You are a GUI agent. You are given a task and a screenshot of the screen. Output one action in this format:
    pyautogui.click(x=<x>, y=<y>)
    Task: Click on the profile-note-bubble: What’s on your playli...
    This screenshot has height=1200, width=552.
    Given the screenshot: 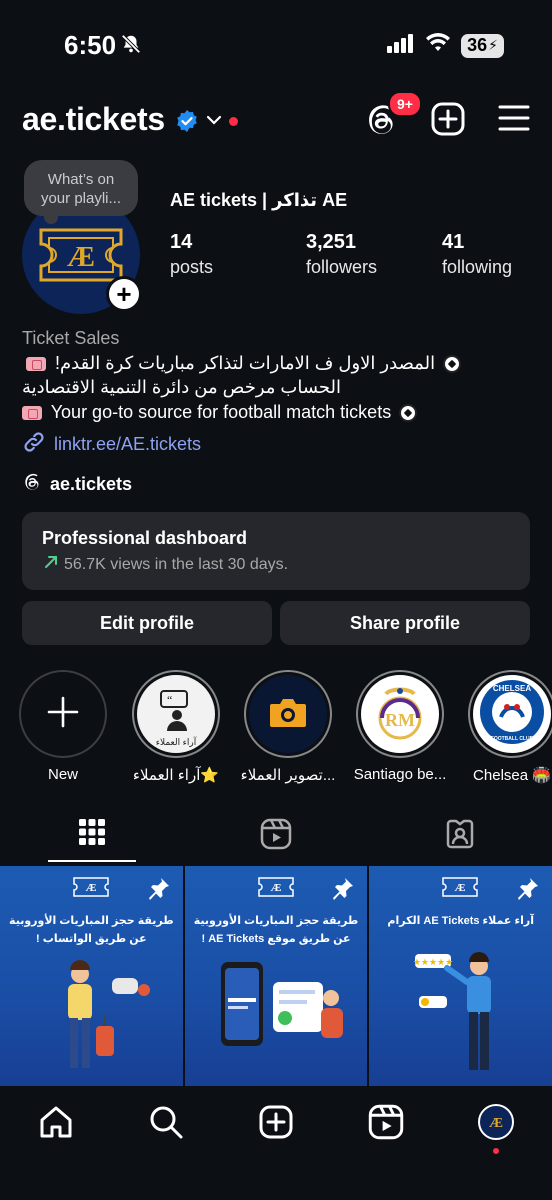 What is the action you would take?
    pyautogui.click(x=81, y=192)
    